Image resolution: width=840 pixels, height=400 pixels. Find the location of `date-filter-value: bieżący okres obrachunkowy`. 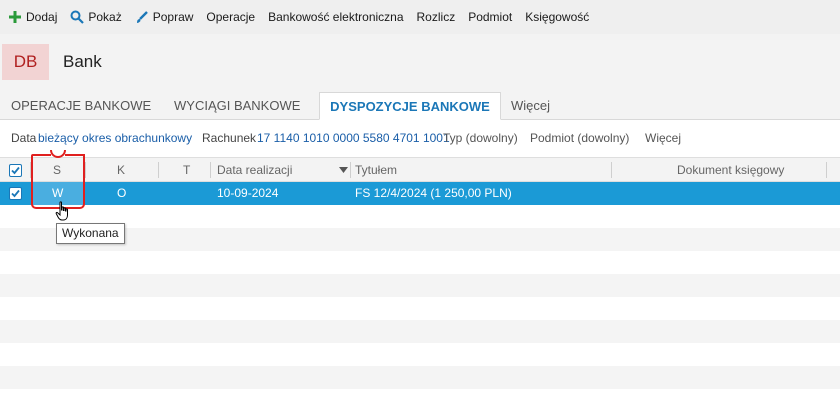

date-filter-value: bieżący okres obrachunkowy is located at coordinates (115, 138).